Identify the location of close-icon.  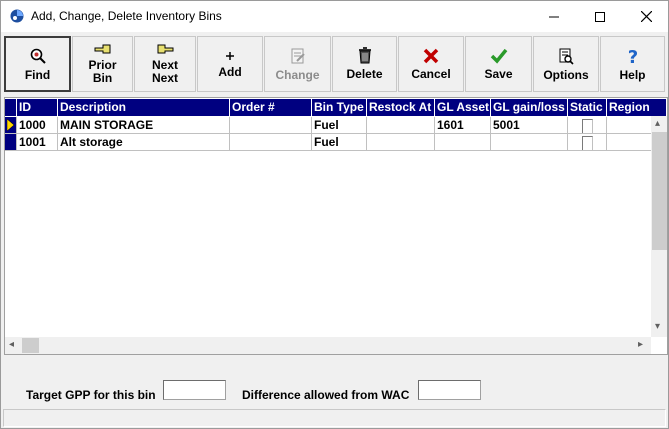
(646, 16).